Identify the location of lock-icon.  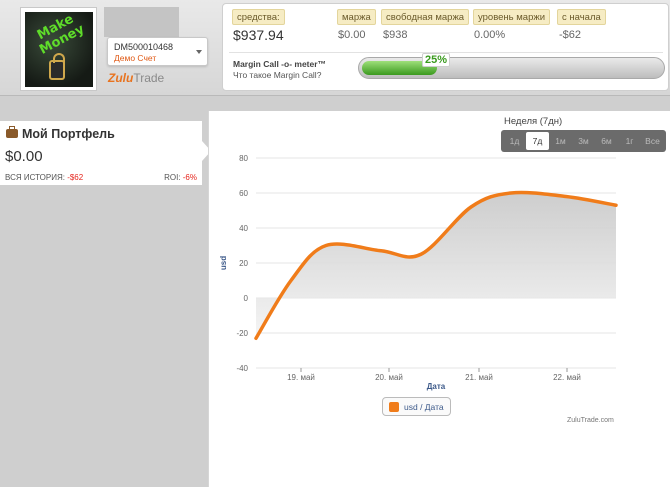
(57, 66).